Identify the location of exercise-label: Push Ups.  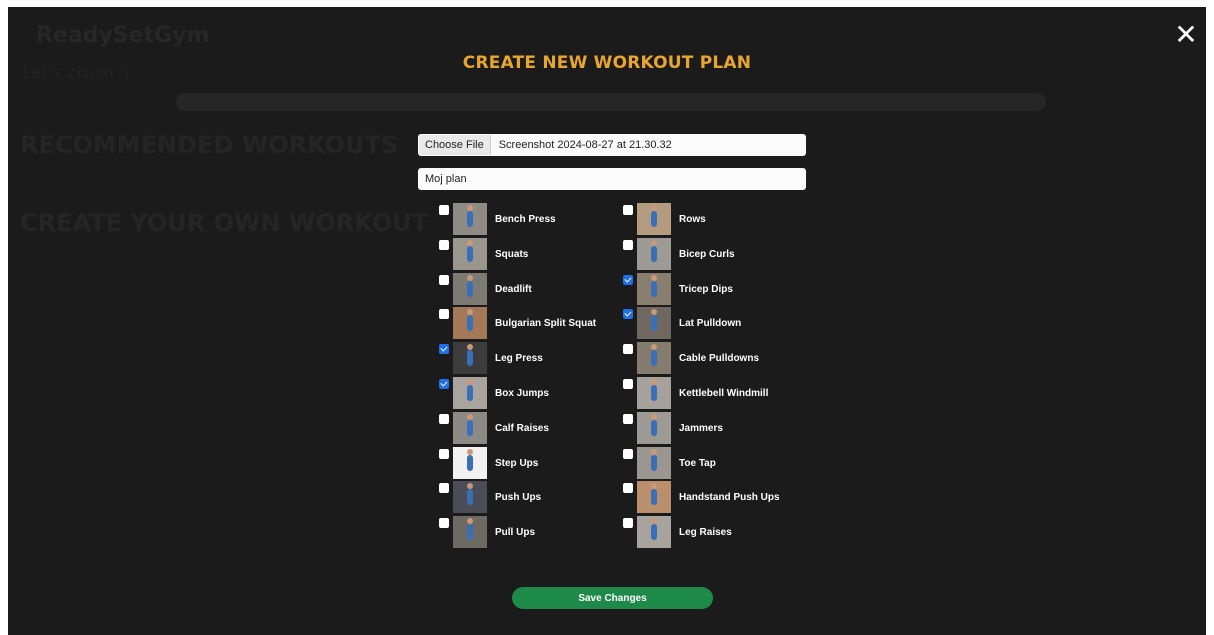
(518, 498).